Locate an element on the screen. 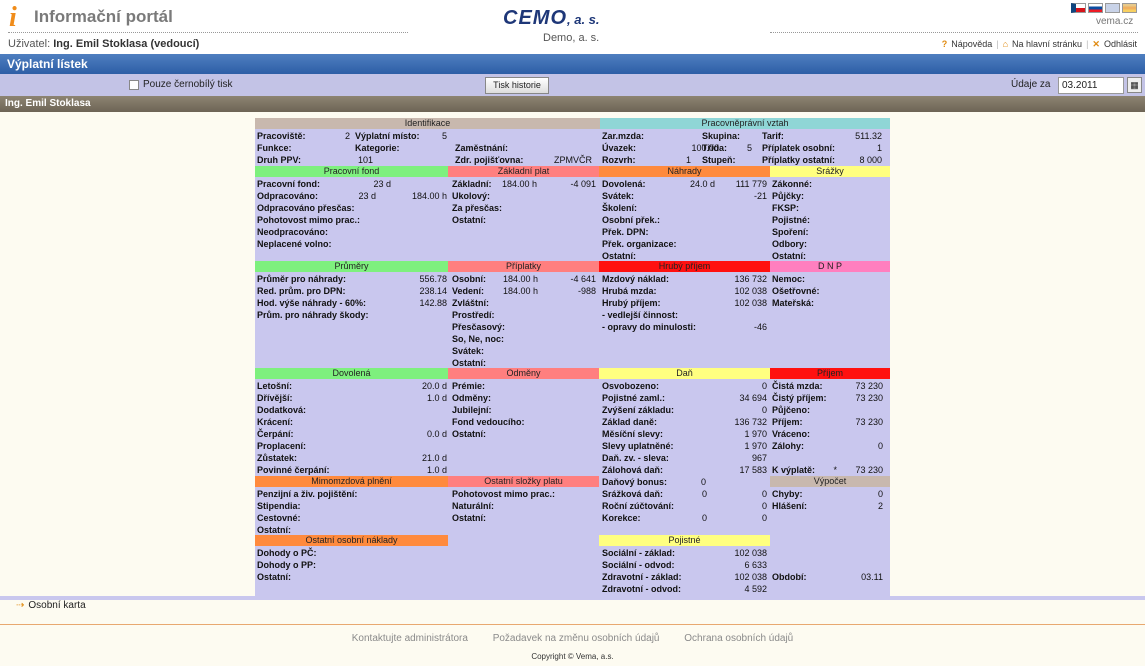 This screenshot has width=1145, height=666. field-label-stupen: Stupeň: is located at coordinates (719, 160).